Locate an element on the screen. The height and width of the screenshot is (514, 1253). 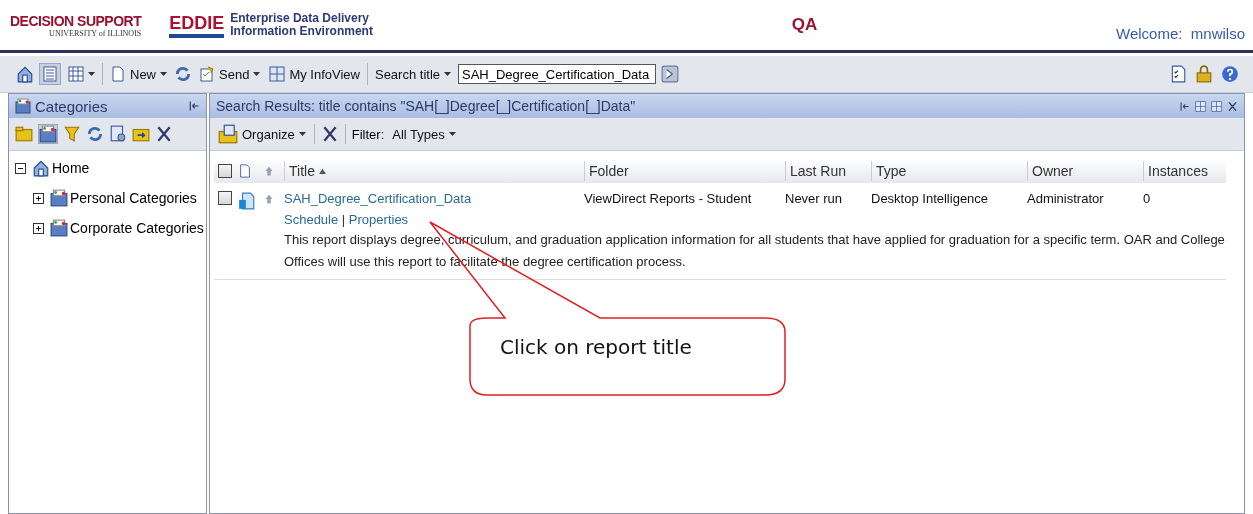
new-button: New is located at coordinates (138, 74).